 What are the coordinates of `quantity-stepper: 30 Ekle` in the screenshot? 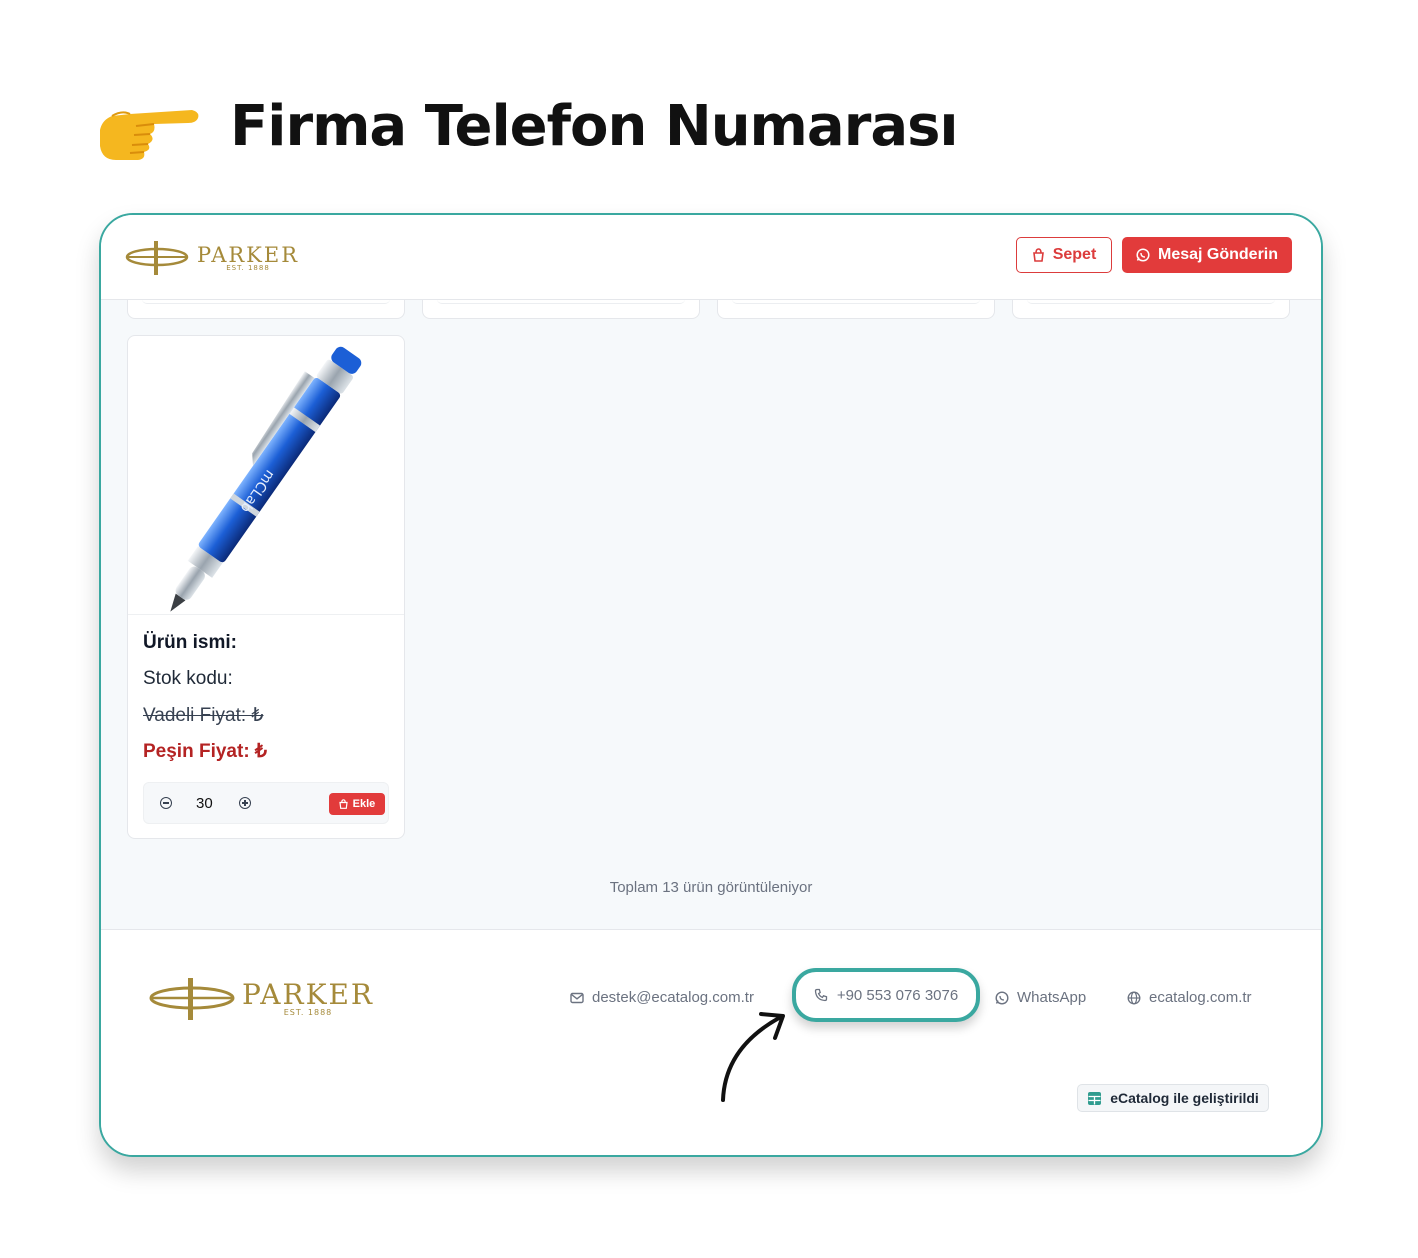 It's located at (266, 803).